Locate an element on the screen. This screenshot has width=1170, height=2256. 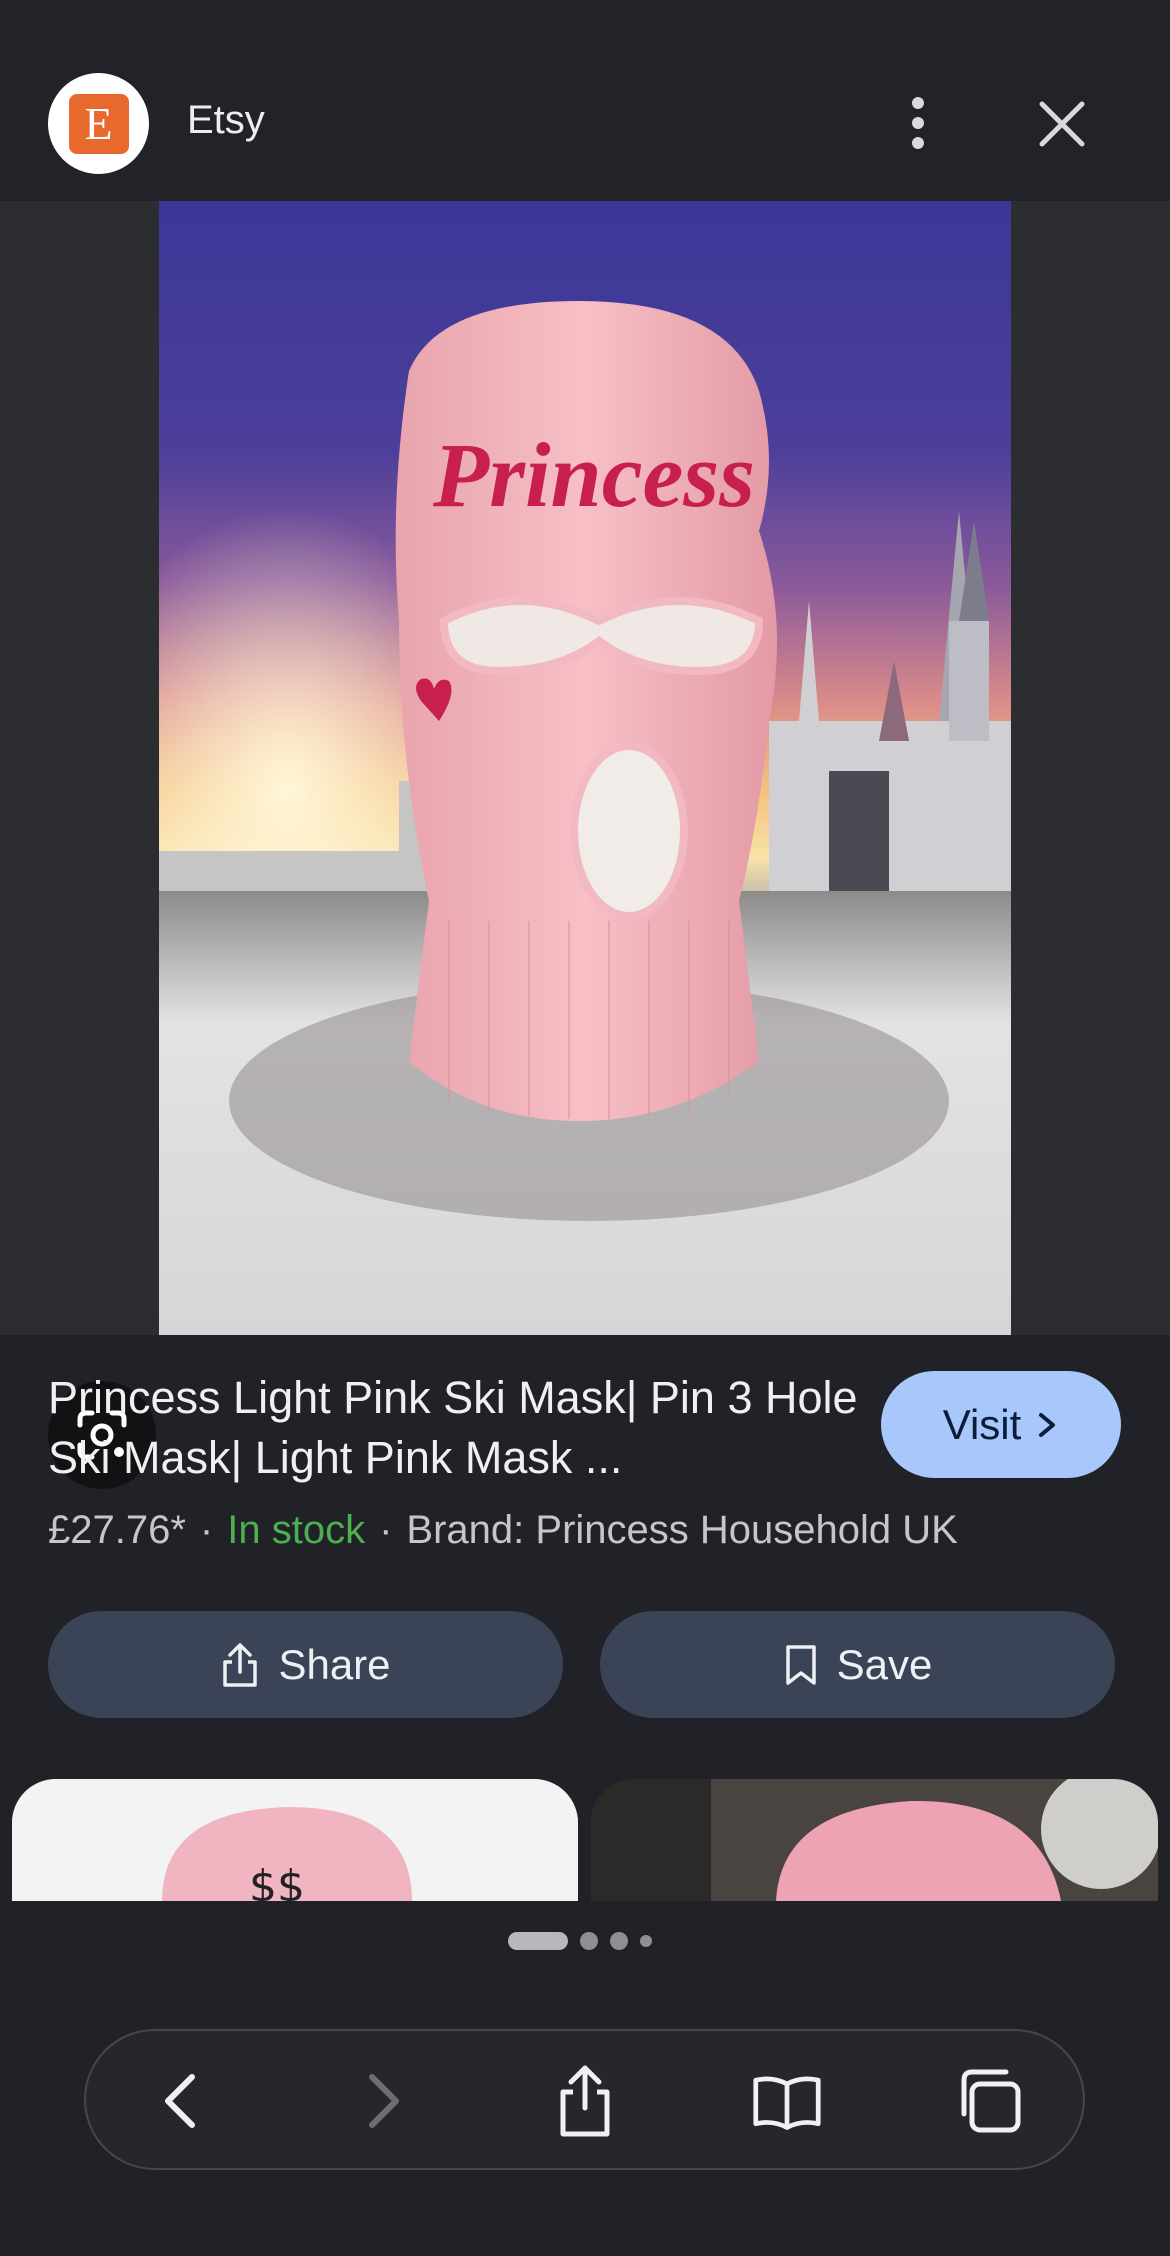
more-options-button is located at coordinates (918, 123).